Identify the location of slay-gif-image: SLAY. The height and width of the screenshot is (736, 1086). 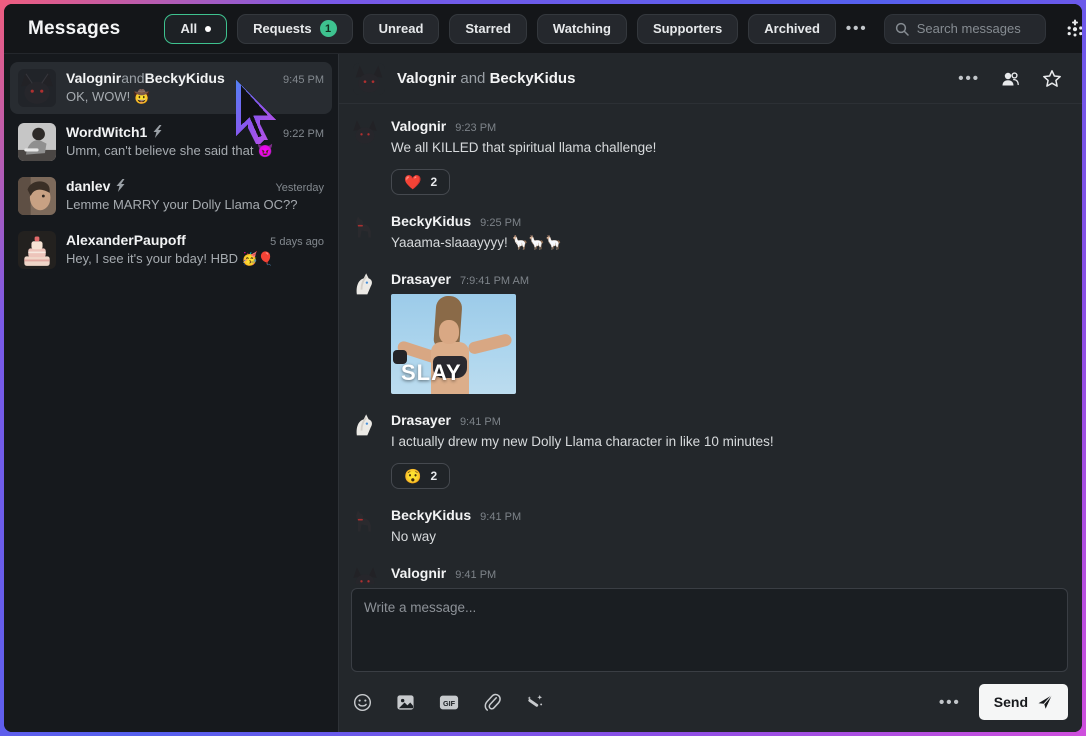
(453, 343).